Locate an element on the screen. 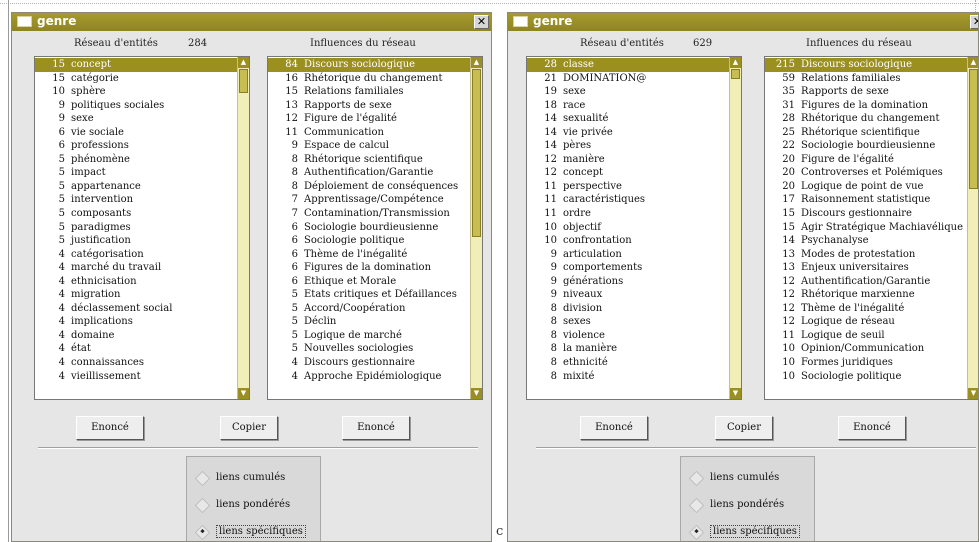 The width and height of the screenshot is (979, 542). list-item: 5 impact is located at coordinates (136, 173).